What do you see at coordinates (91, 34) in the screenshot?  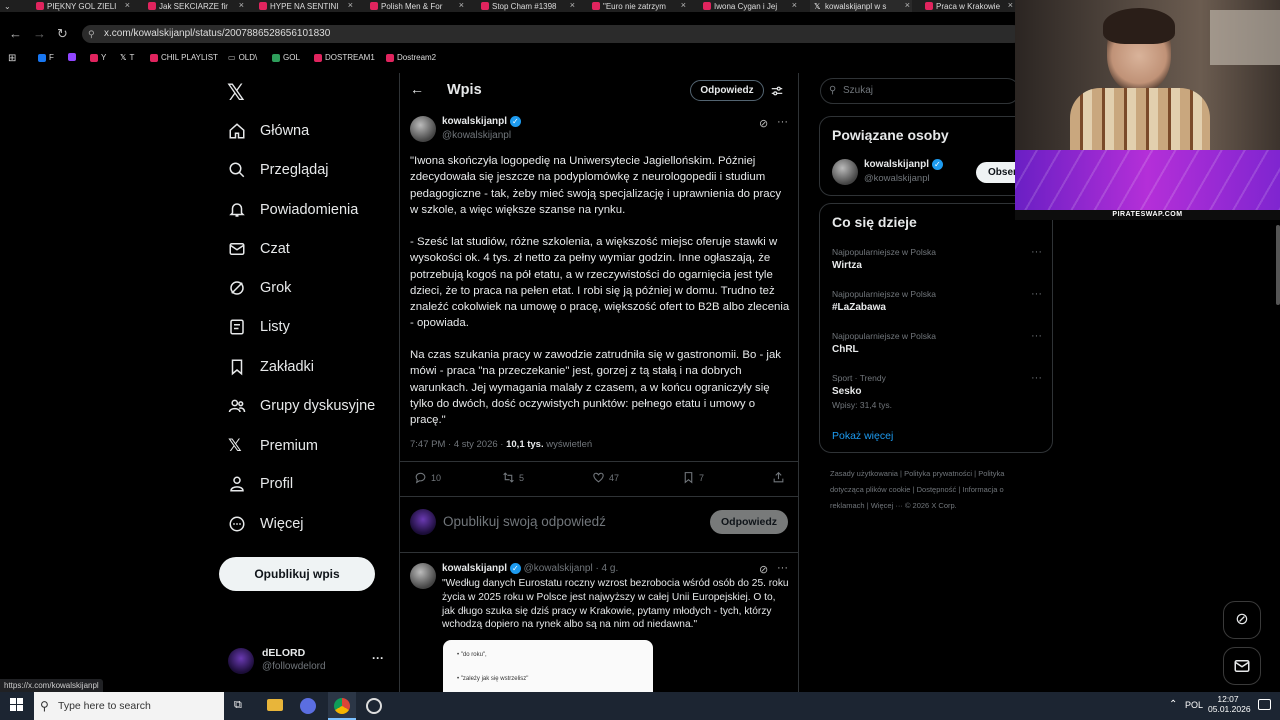 I see `site-info-icon: ⚲` at bounding box center [91, 34].